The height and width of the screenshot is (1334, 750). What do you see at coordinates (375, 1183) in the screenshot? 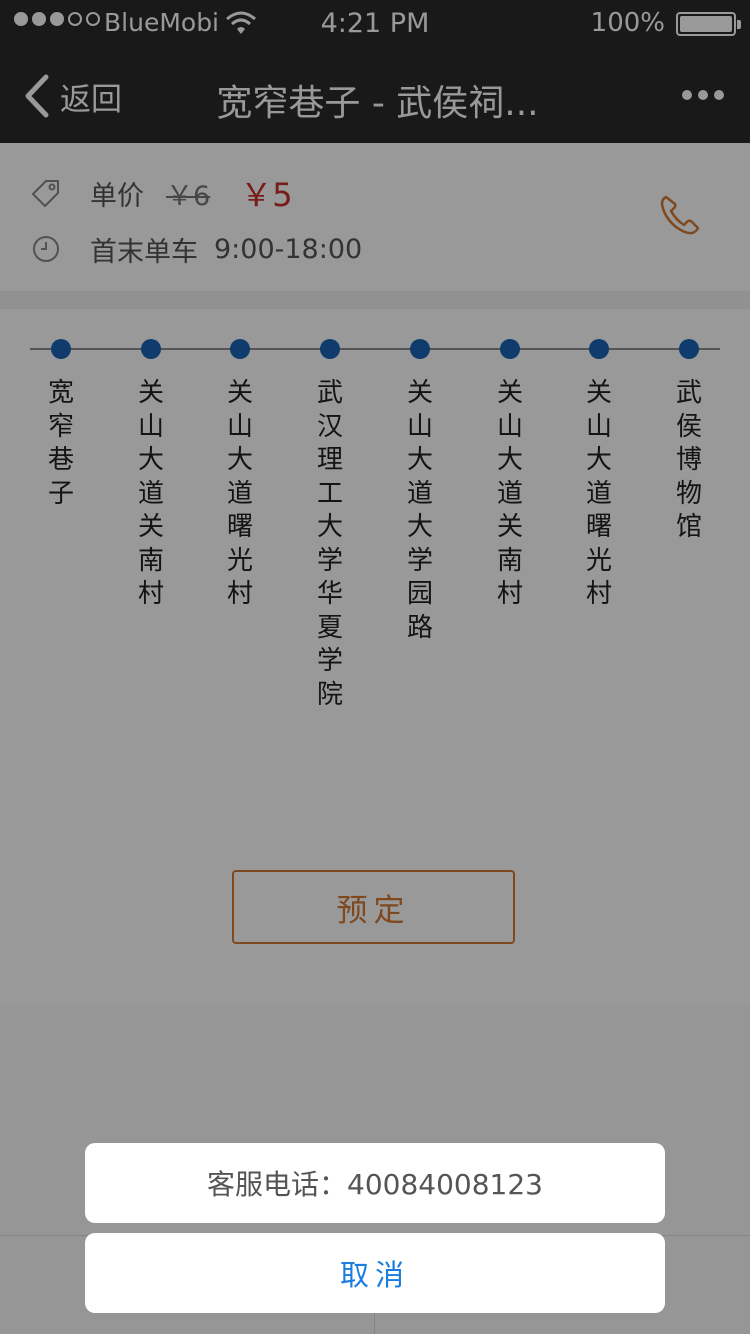
I see `customer-service-phone: 客服电话：40084008123` at bounding box center [375, 1183].